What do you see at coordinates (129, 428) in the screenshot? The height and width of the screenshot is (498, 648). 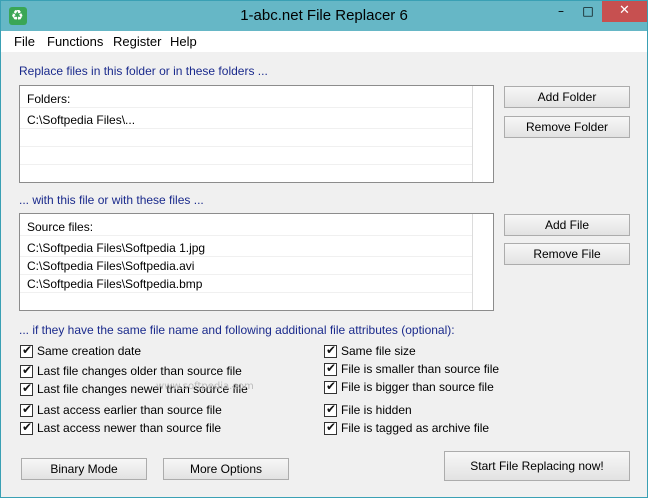 I see `checkbox-label: Last access newer than source file` at bounding box center [129, 428].